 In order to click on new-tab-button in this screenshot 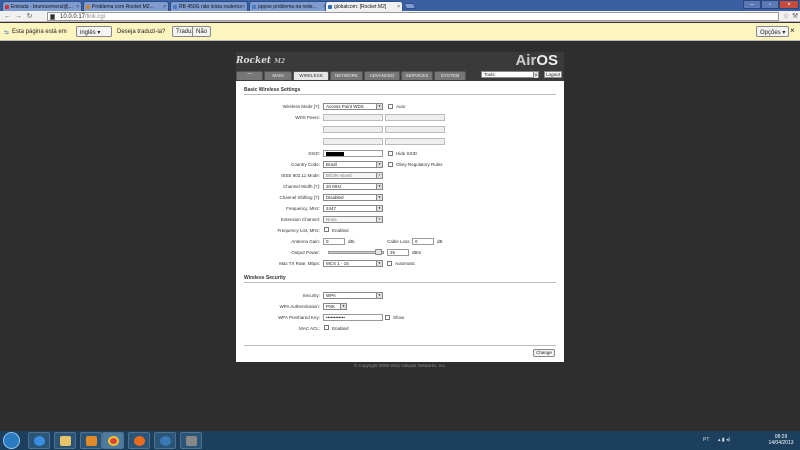, I will do `click(410, 6)`.